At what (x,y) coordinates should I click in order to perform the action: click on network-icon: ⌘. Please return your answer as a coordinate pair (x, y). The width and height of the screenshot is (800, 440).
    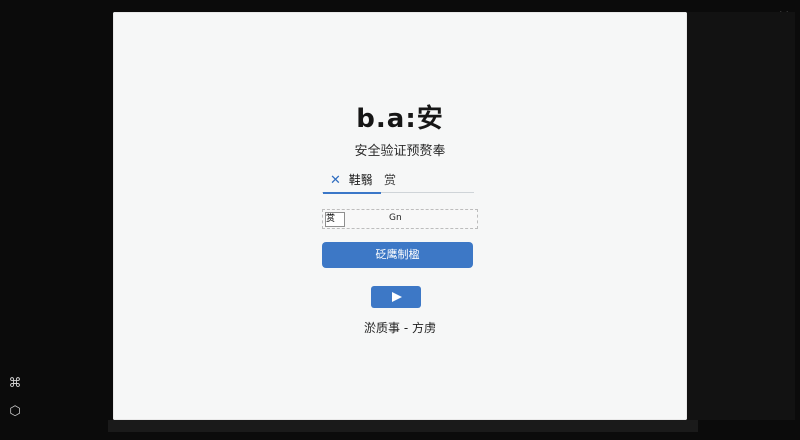
    Looking at the image, I should click on (15, 384).